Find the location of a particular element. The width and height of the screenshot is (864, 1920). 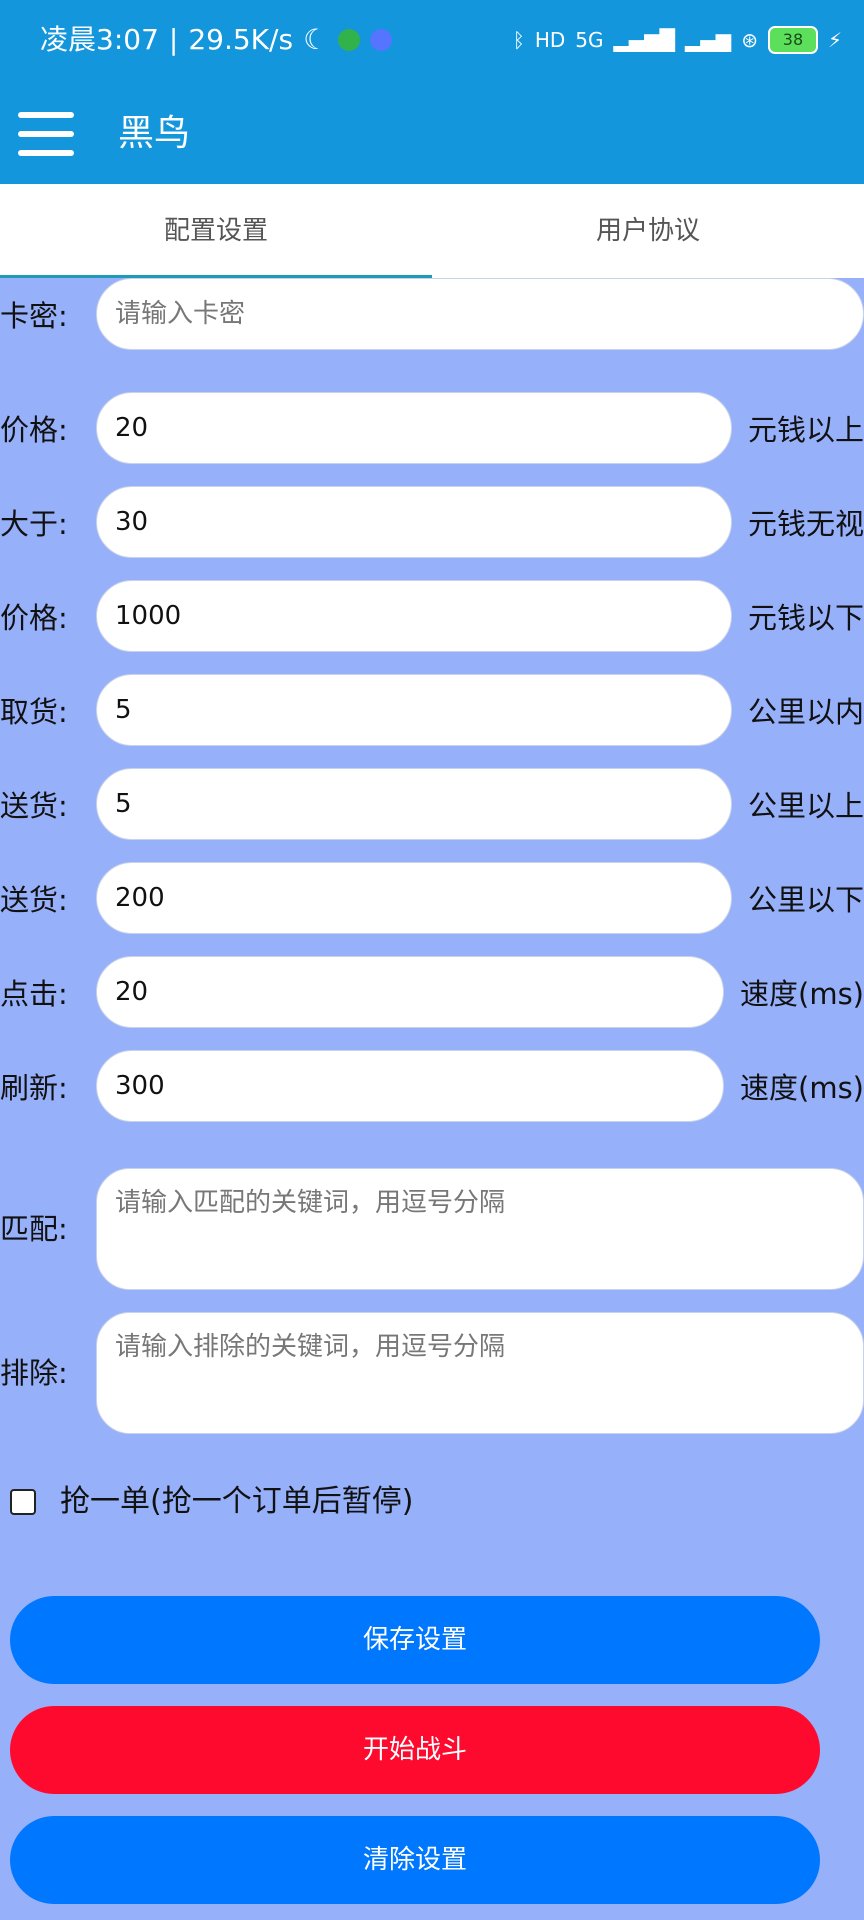

grab-one-option: 抢一单(抢一个订单后暂停) is located at coordinates (211, 1502).